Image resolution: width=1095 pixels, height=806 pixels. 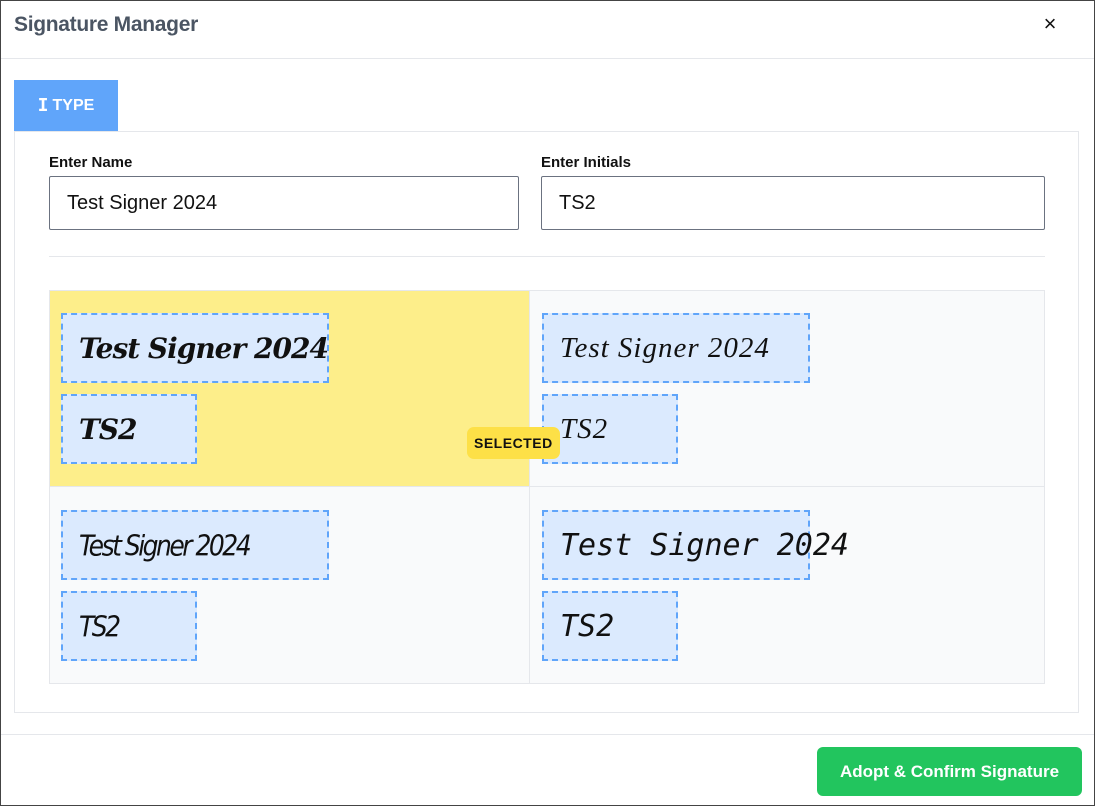 What do you see at coordinates (586, 162) in the screenshot?
I see `initials-label: Enter Initials` at bounding box center [586, 162].